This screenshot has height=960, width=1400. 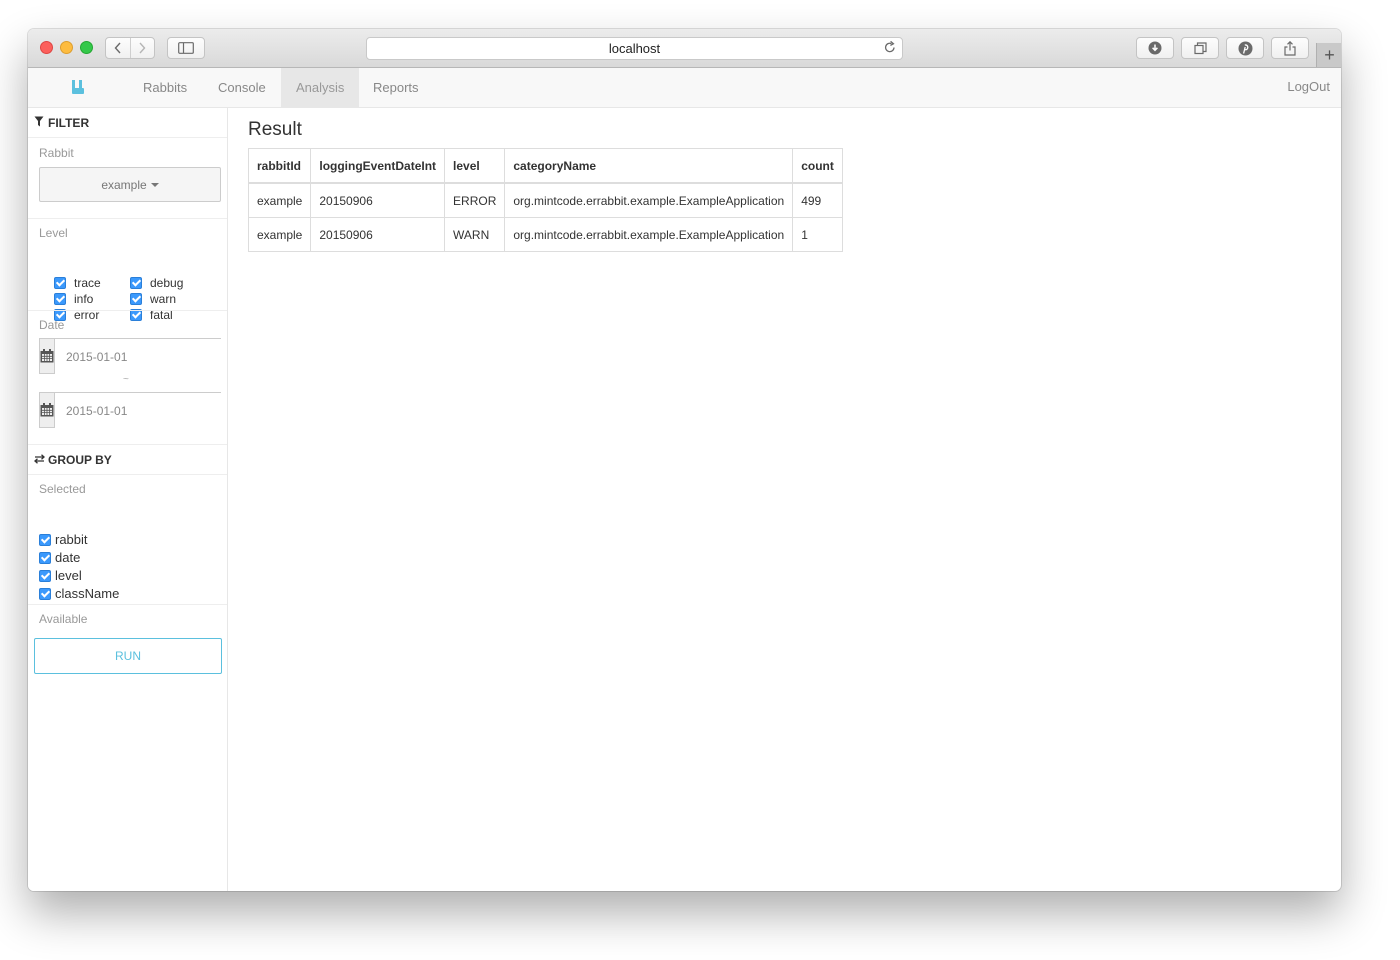 I want to click on run-button: RUN, so click(x=128, y=656).